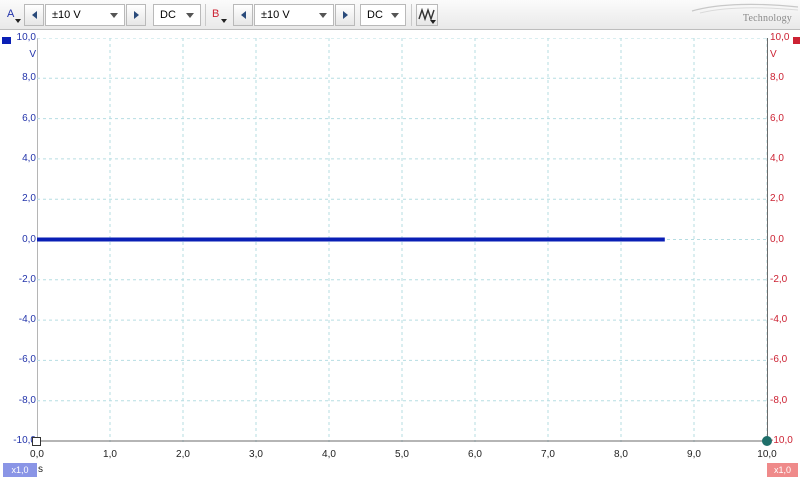 Image resolution: width=800 pixels, height=480 pixels. Describe the element at coordinates (26, 37) in the screenshot. I see `y-tick-label-left: 10,0` at that location.